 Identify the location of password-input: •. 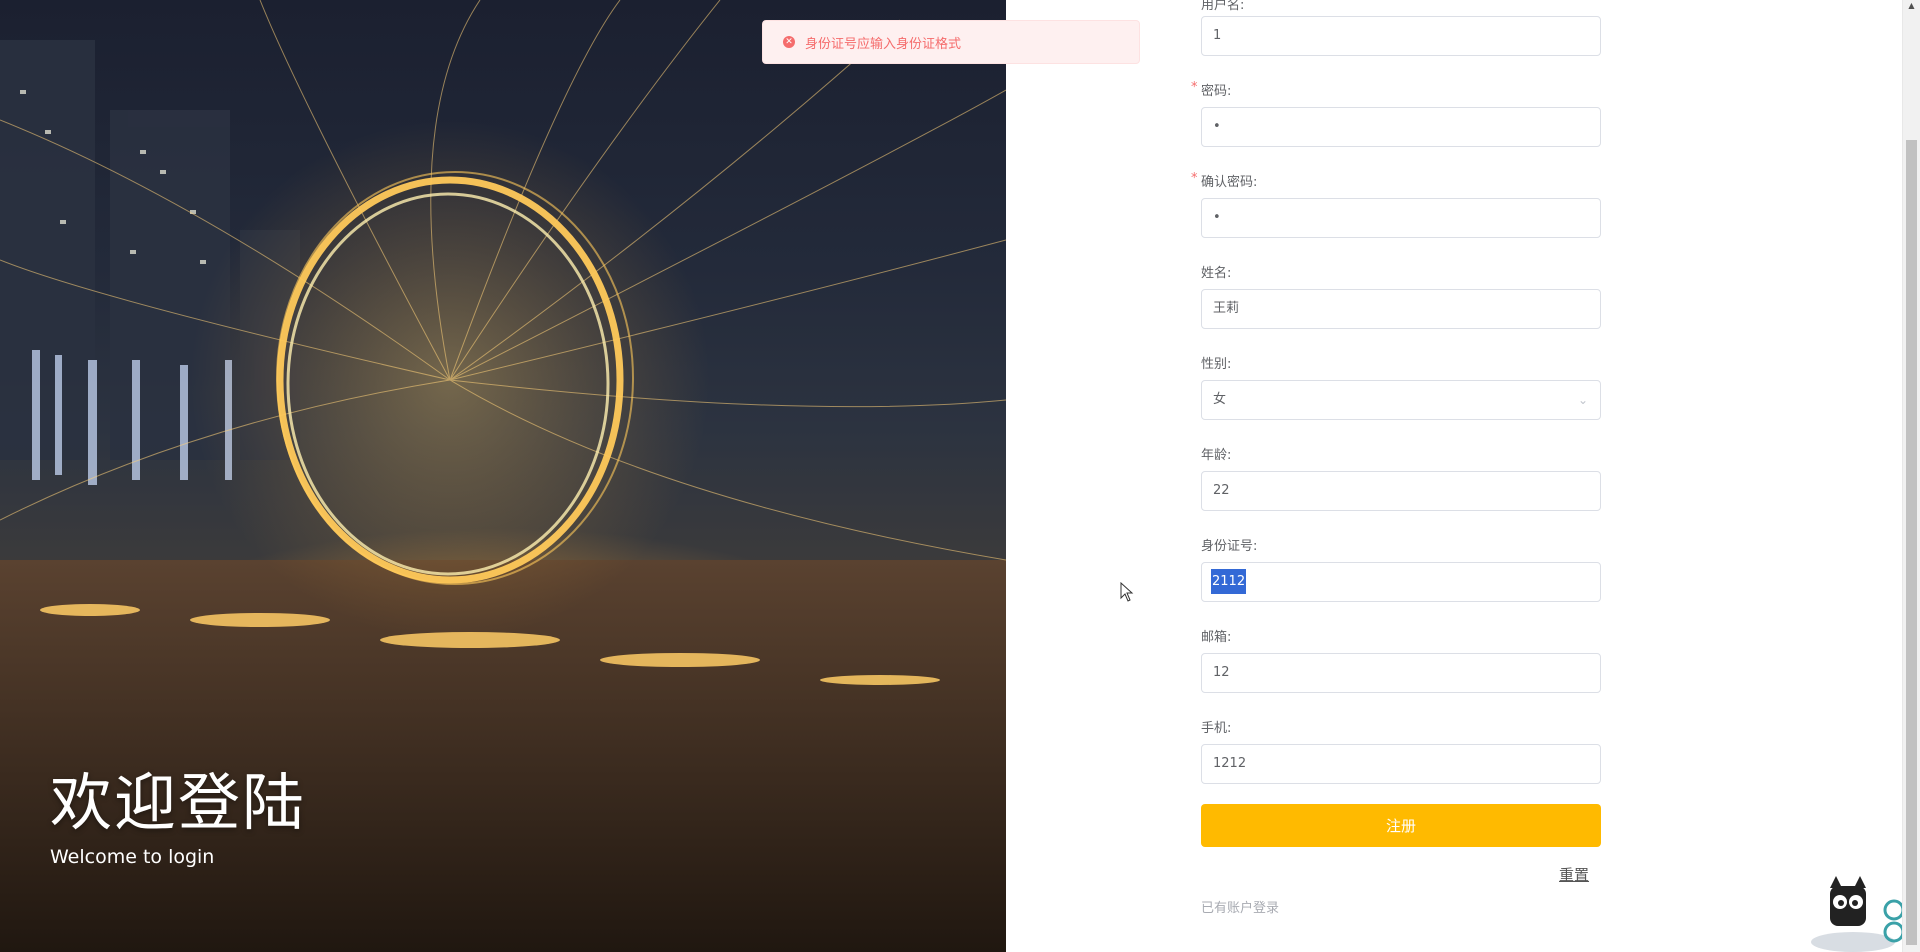
(1401, 127).